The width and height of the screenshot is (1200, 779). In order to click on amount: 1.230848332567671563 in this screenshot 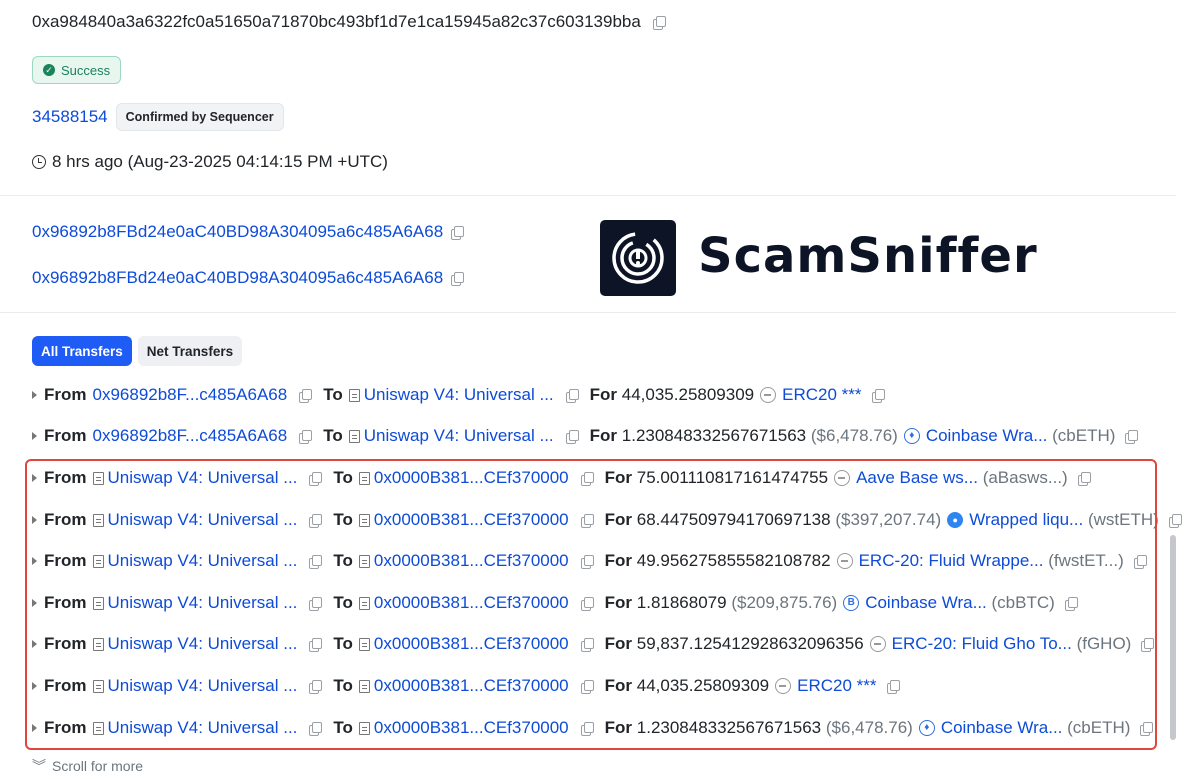, I will do `click(714, 435)`.